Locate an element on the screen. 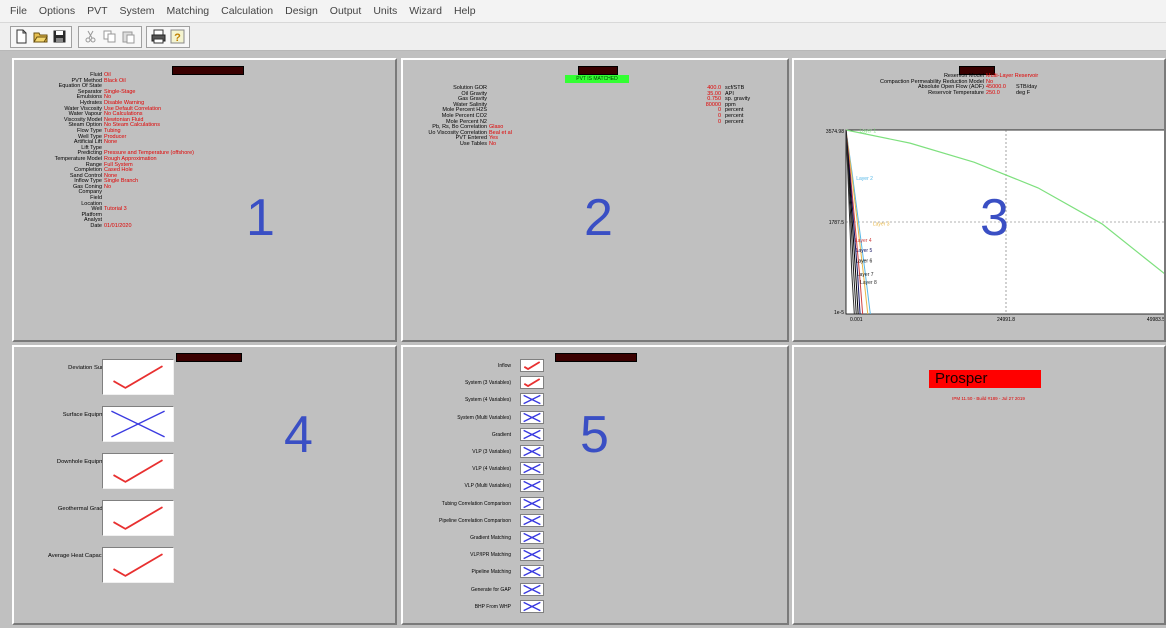  p5-row-label: VLP/IPR Matching is located at coordinates (490, 555).